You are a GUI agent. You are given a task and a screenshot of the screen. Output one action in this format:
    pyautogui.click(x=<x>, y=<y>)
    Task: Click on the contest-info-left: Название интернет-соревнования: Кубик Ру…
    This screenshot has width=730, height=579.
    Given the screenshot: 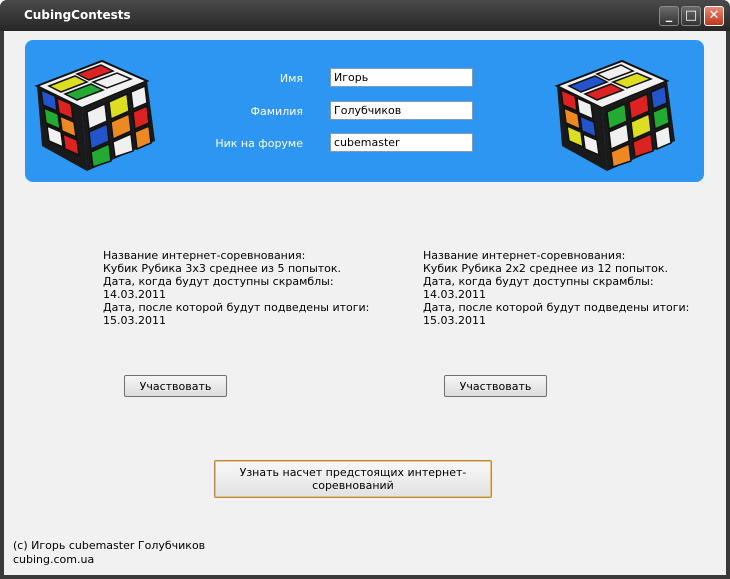 What is the action you would take?
    pyautogui.click(x=236, y=288)
    